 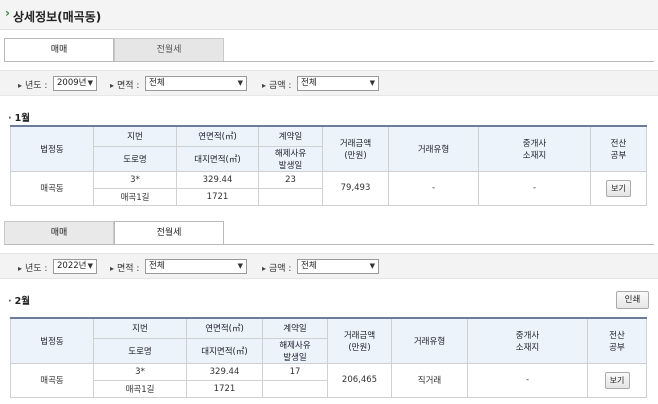 I want to click on tab-bar-1: 매매 전월세, so click(x=114, y=50).